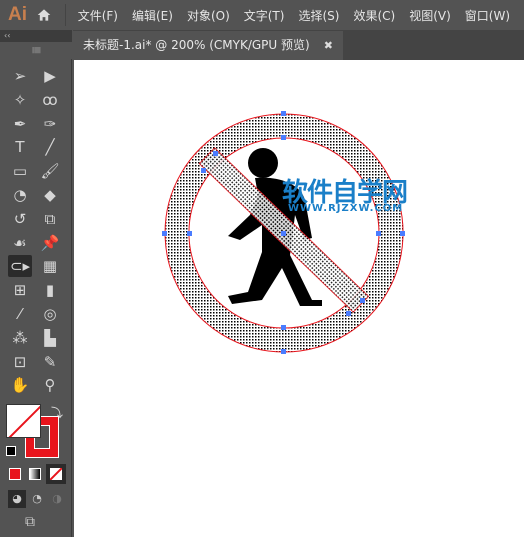 This screenshot has width=524, height=537. I want to click on fill-swatch, so click(23, 421).